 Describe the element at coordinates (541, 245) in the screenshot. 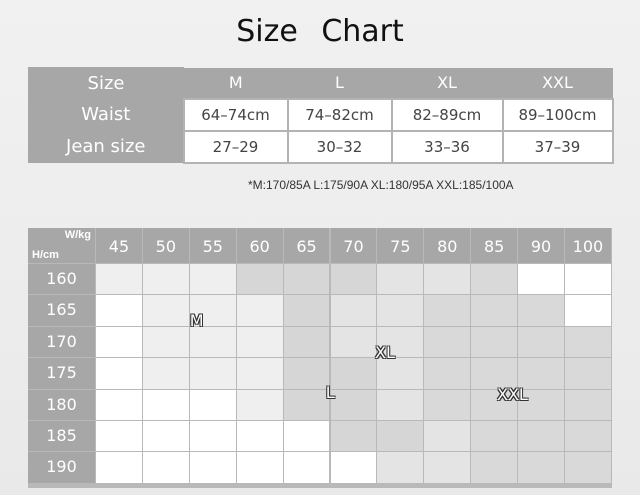

I see `weight-header: 90` at that location.